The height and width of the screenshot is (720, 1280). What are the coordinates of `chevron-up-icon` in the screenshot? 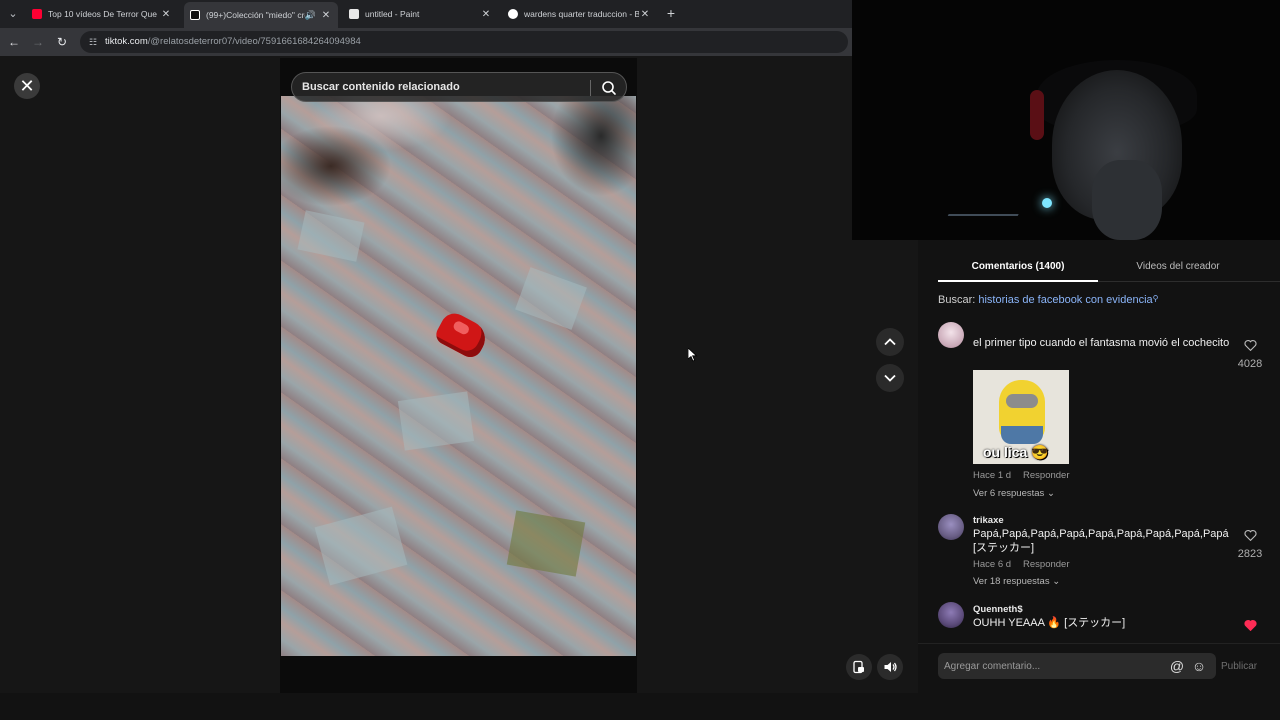 It's located at (890, 342).